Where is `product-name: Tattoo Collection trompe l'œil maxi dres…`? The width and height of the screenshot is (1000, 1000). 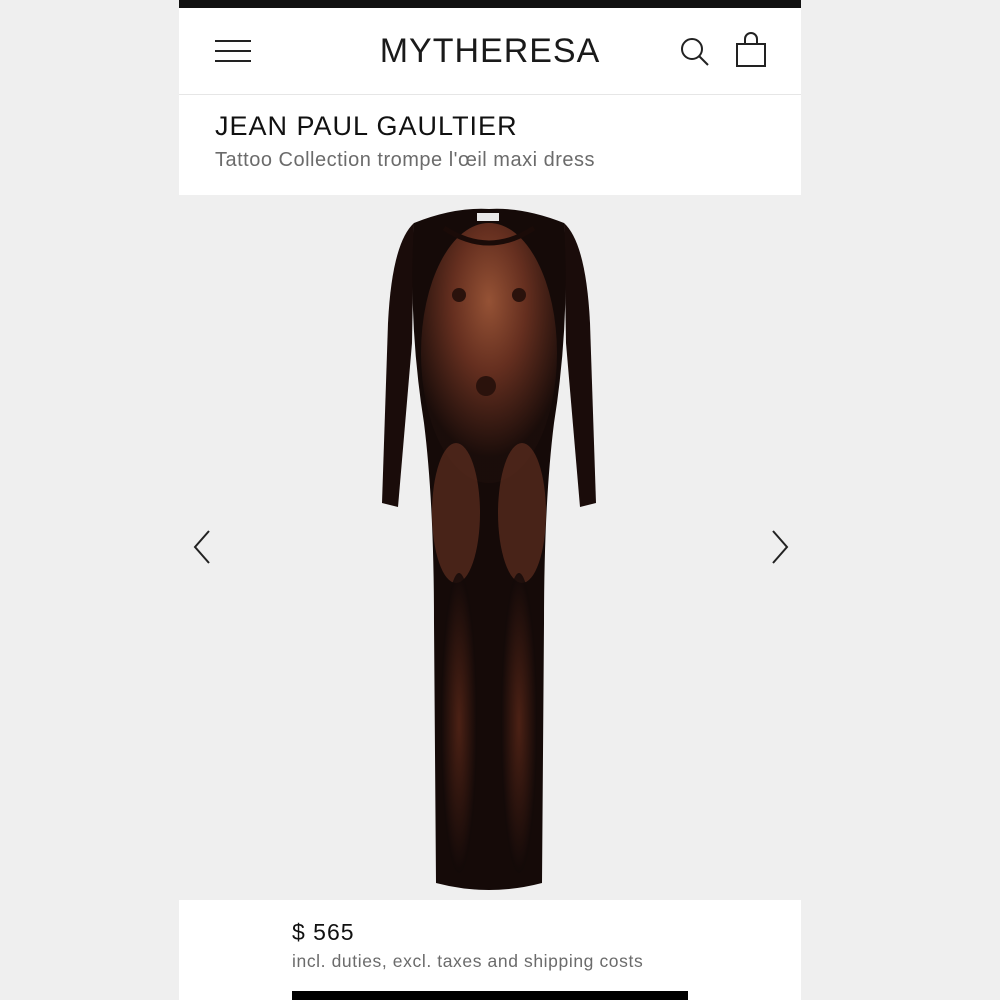 product-name: Tattoo Collection trompe l'œil maxi dres… is located at coordinates (405, 160).